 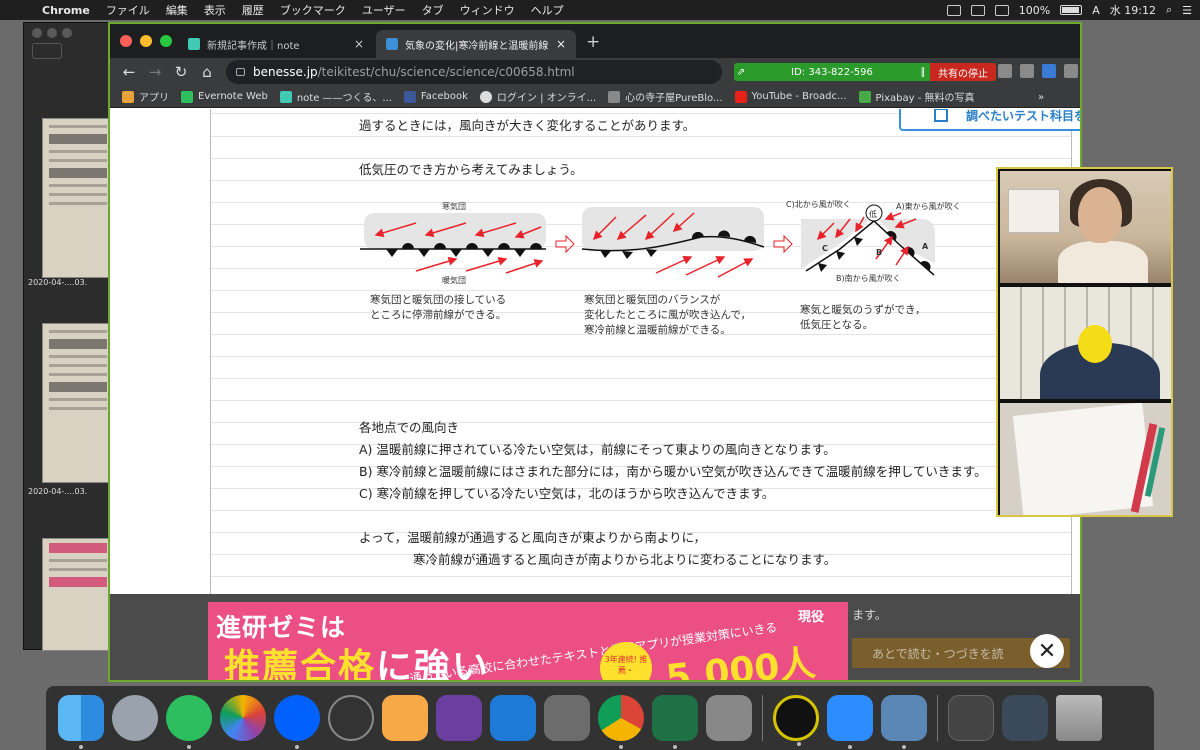 What do you see at coordinates (128, 96) in the screenshot?
I see `apps-grid-icon` at bounding box center [128, 96].